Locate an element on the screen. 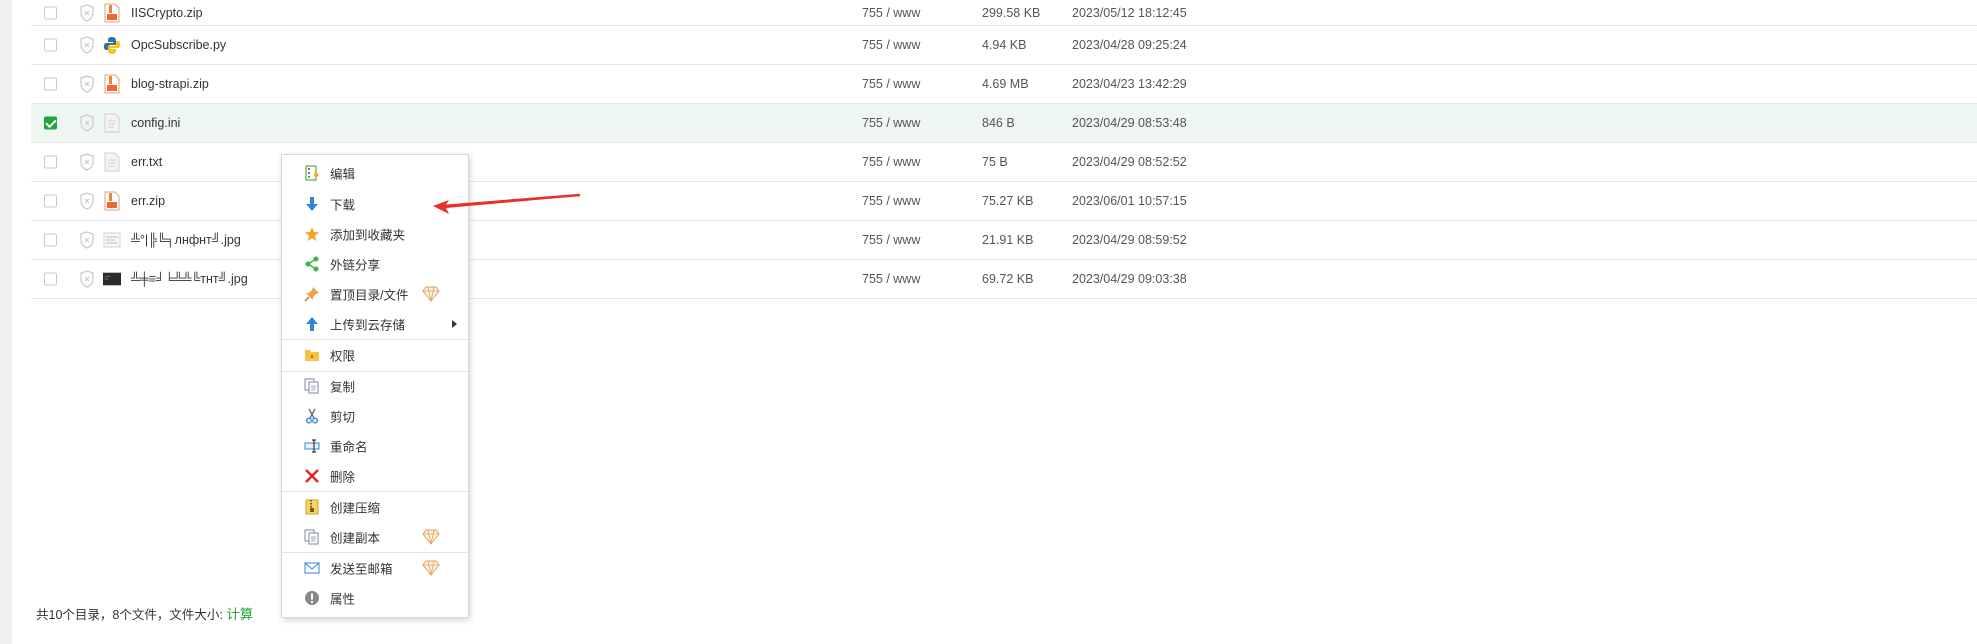 The height and width of the screenshot is (644, 1977). menu-label: 创建副本 is located at coordinates (355, 538).